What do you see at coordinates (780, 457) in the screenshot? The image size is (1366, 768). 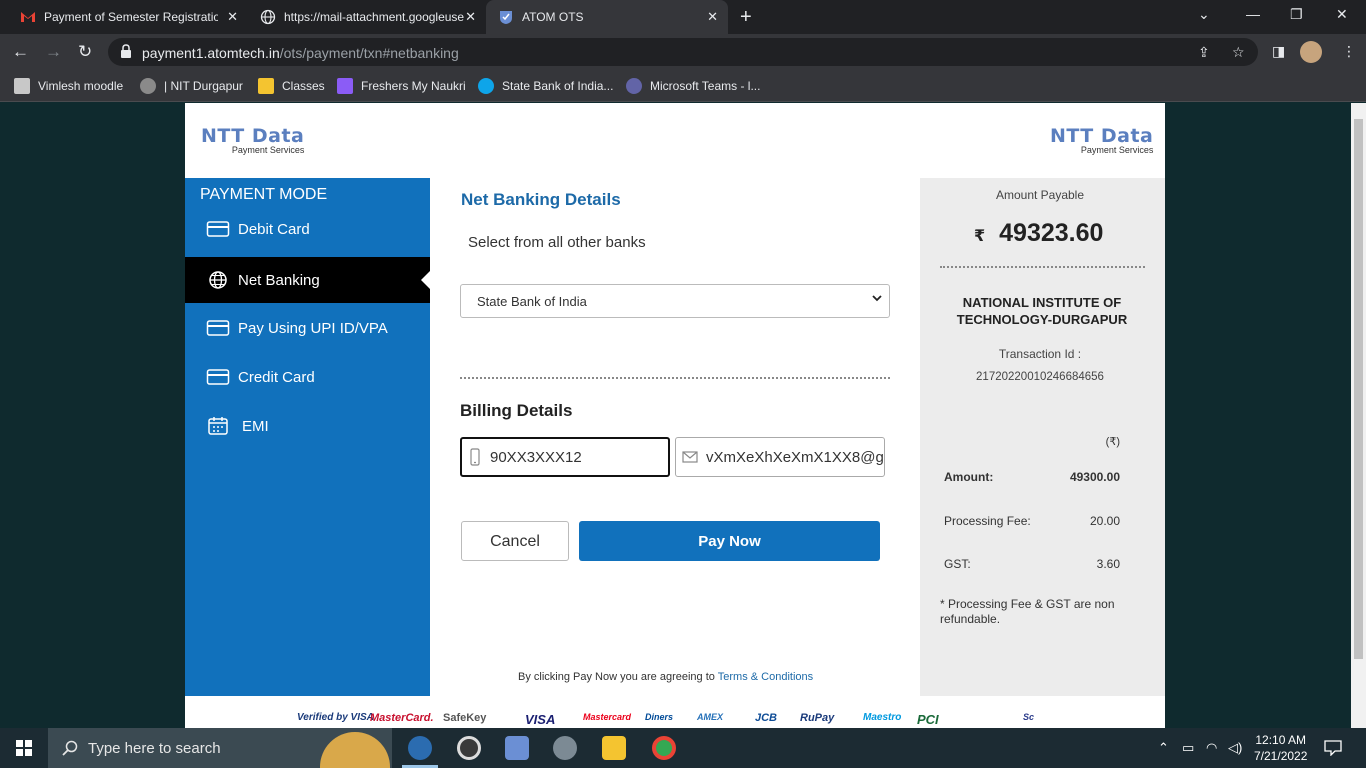 I see `email-field: vXmXeXhXeXmX1XX8@gXXXX.com` at bounding box center [780, 457].